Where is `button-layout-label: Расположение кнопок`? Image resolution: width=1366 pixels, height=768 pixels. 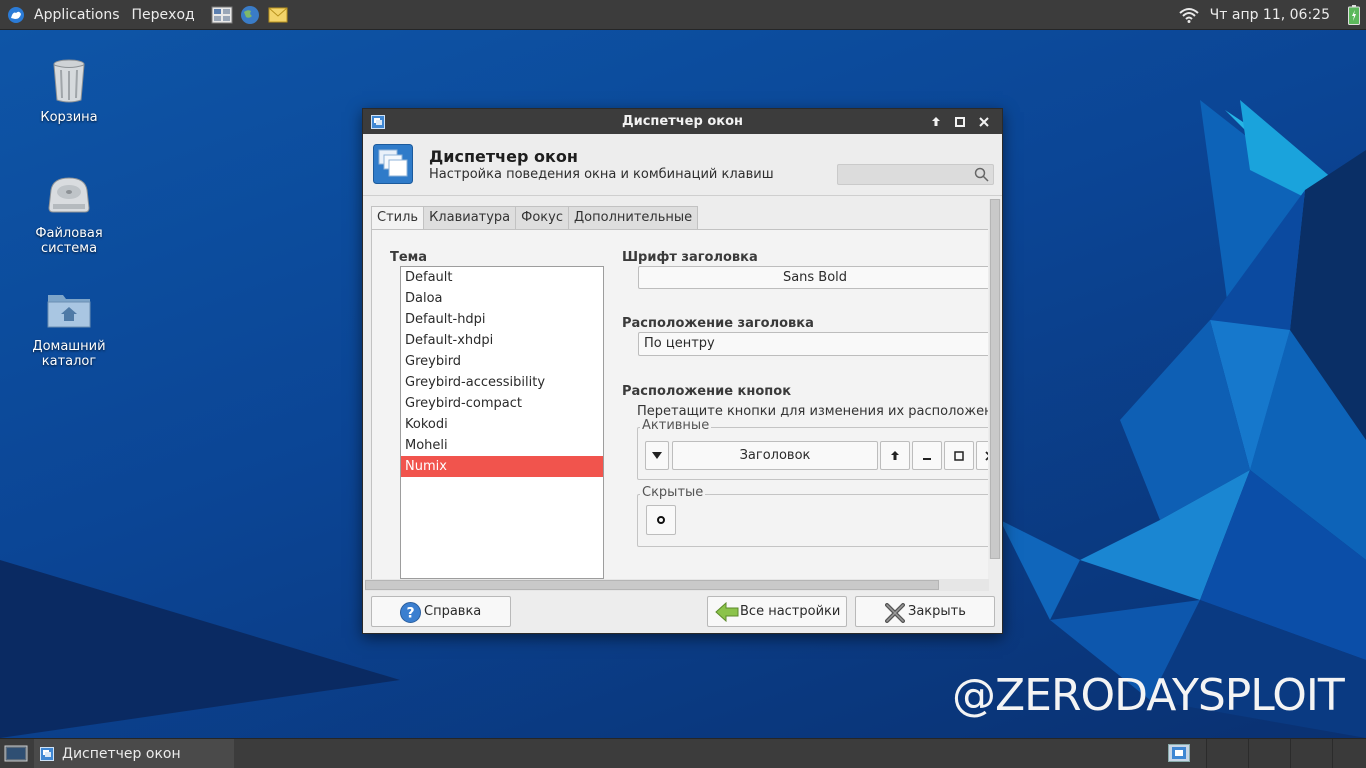 button-layout-label: Расположение кнопок is located at coordinates (707, 391).